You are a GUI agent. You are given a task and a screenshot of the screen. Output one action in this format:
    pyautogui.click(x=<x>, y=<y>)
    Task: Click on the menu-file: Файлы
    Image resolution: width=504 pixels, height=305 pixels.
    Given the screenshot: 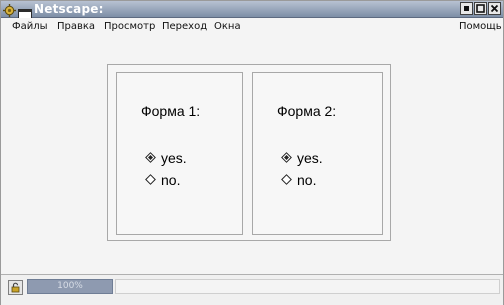 What is the action you would take?
    pyautogui.click(x=30, y=27)
    